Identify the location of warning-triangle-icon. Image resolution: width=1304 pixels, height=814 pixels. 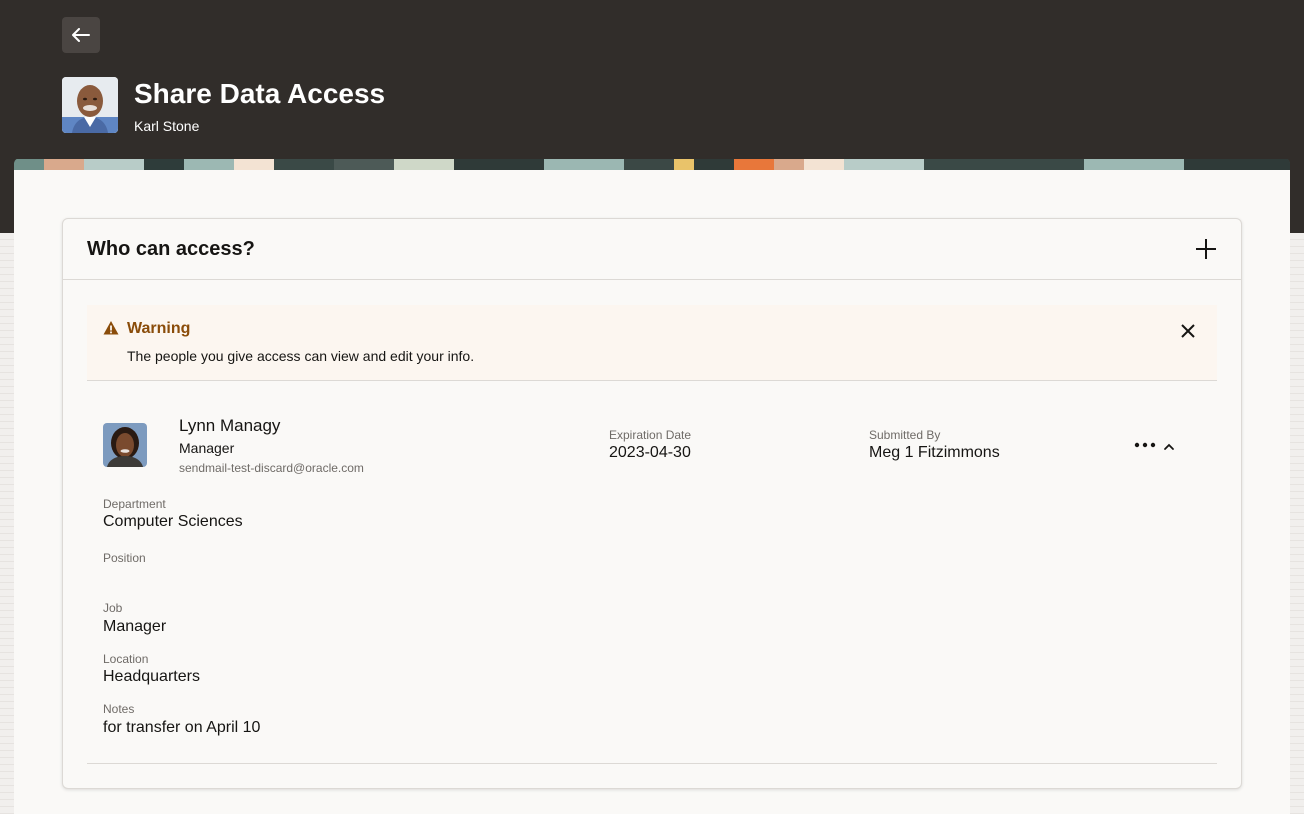
(111, 330).